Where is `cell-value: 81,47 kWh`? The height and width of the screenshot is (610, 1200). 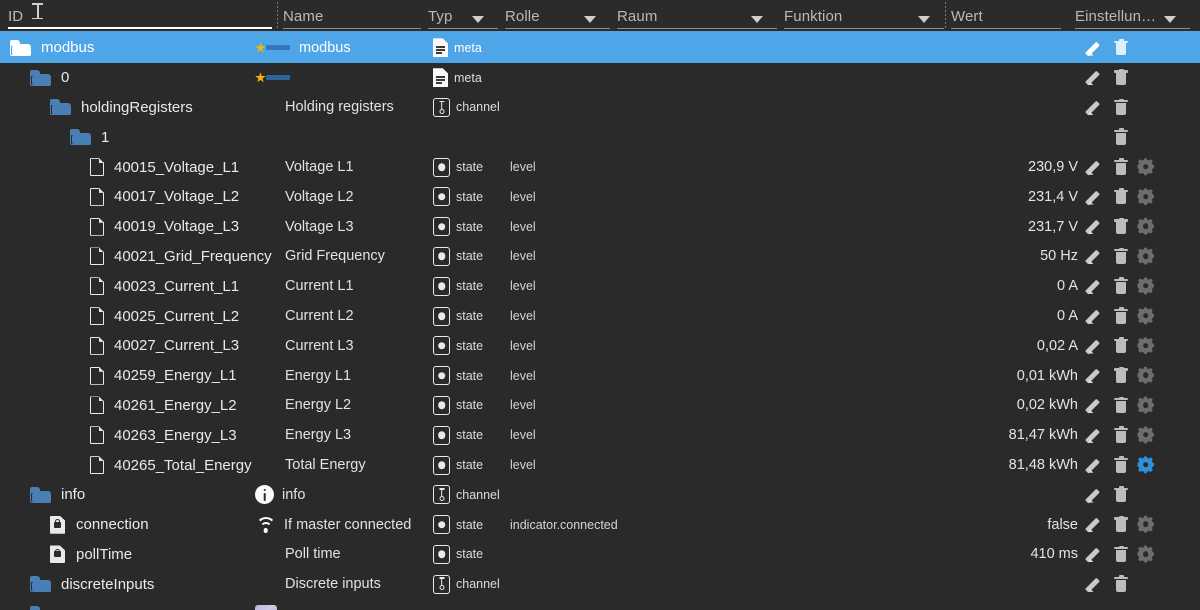
cell-value: 81,47 kWh is located at coordinates (1013, 435).